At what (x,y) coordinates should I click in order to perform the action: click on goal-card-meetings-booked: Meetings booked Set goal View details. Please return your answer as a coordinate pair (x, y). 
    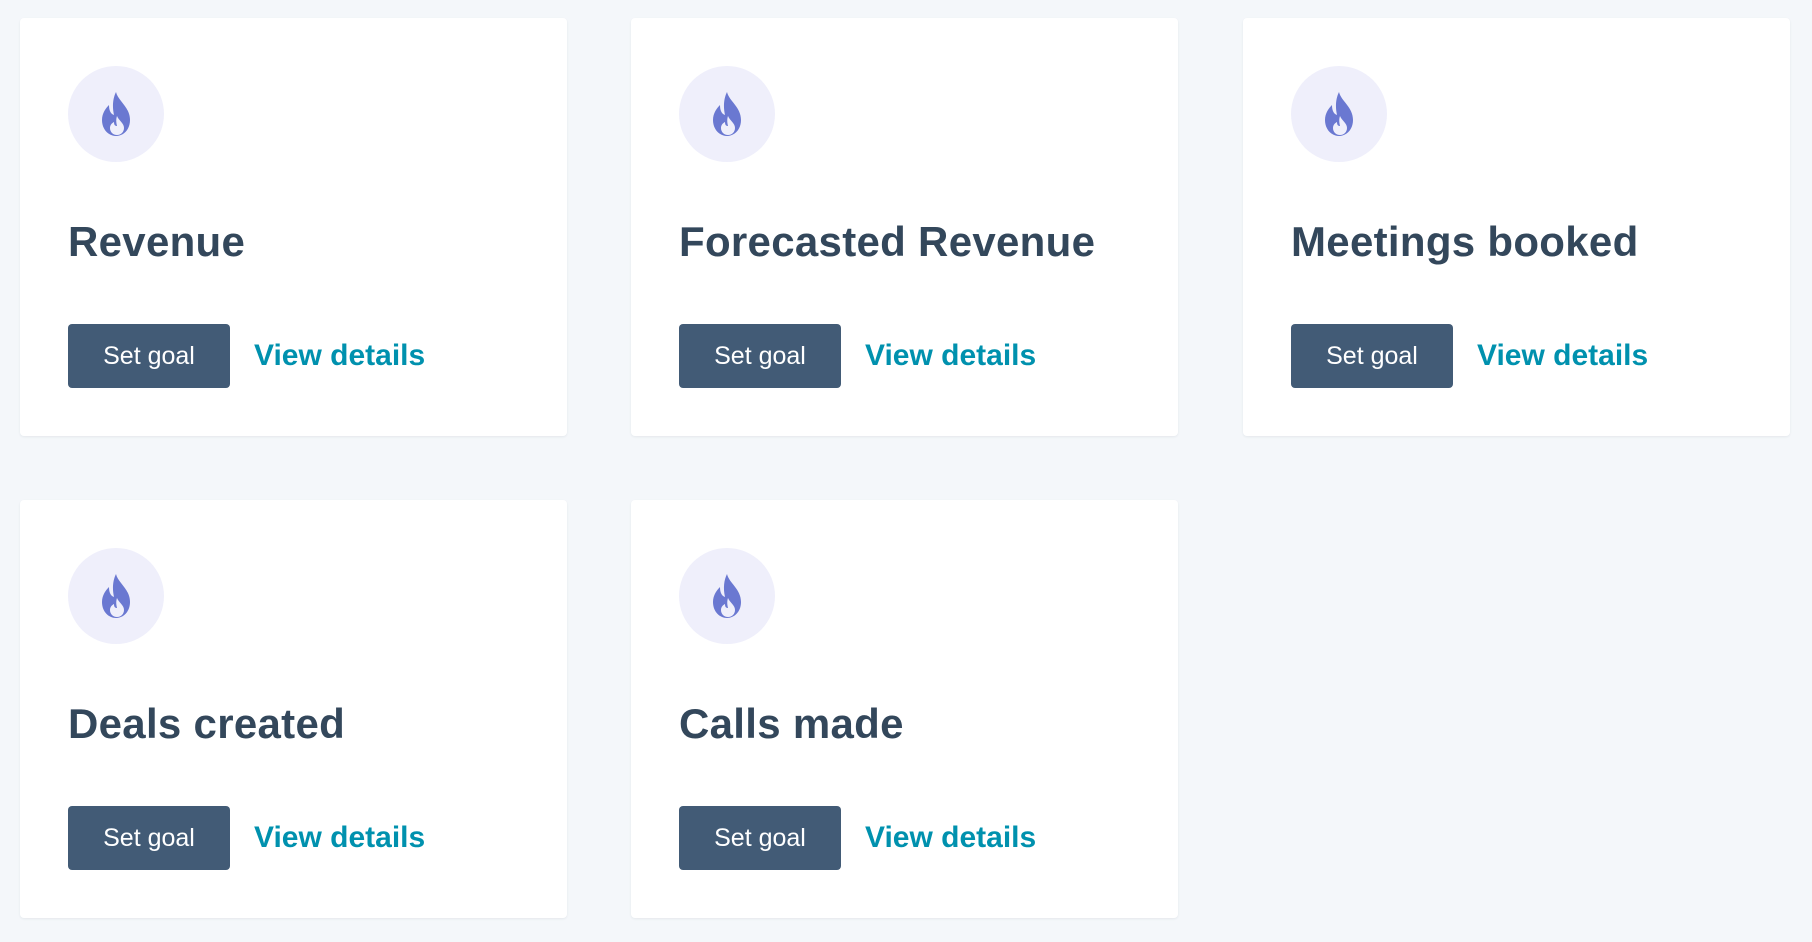
    Looking at the image, I should click on (1516, 227).